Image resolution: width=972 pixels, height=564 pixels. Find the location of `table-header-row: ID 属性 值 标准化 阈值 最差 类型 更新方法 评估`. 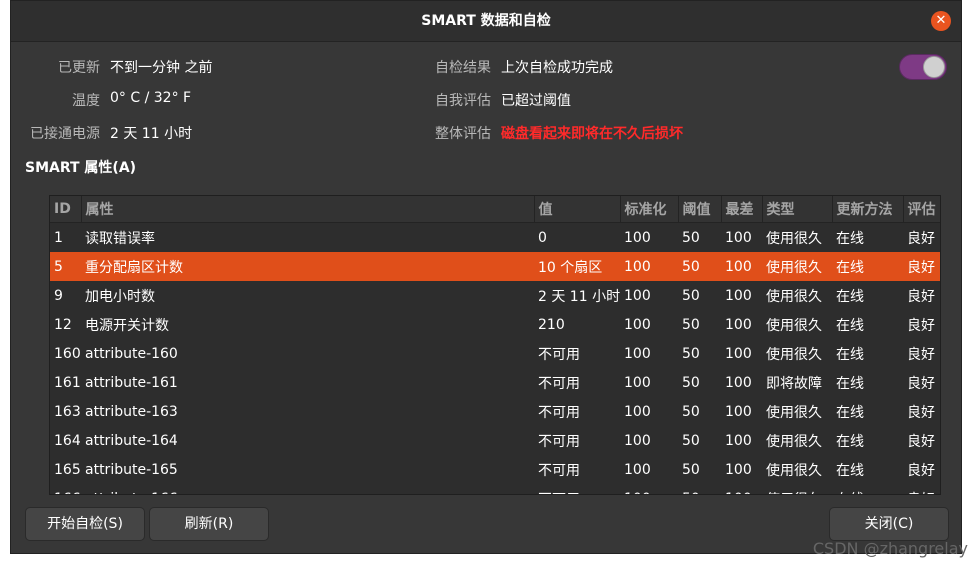

table-header-row: ID 属性 值 标准化 阈值 最差 类型 更新方法 评估 is located at coordinates (495, 209).